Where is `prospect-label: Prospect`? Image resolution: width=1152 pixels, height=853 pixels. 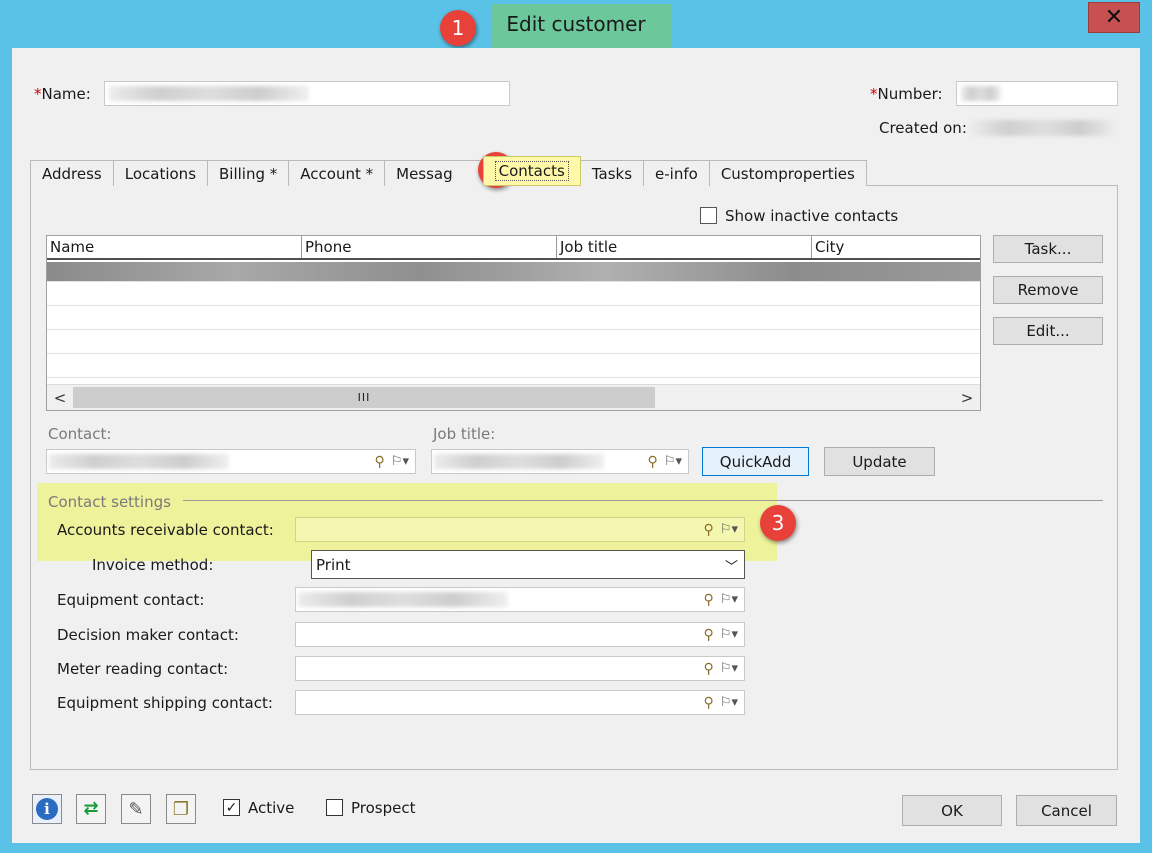
prospect-label: Prospect is located at coordinates (383, 808).